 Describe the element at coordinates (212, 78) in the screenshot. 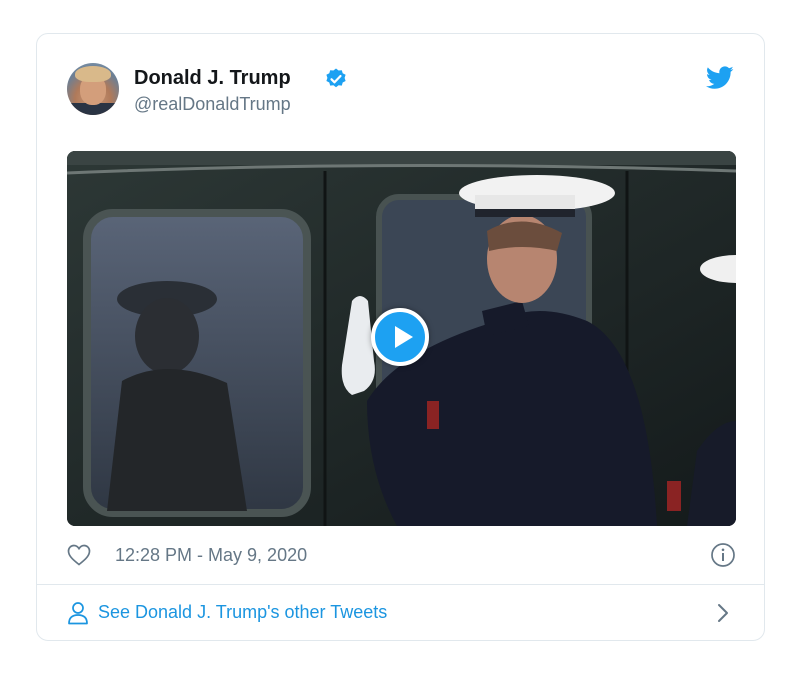

I see `author-name: Donald J. Trump` at that location.